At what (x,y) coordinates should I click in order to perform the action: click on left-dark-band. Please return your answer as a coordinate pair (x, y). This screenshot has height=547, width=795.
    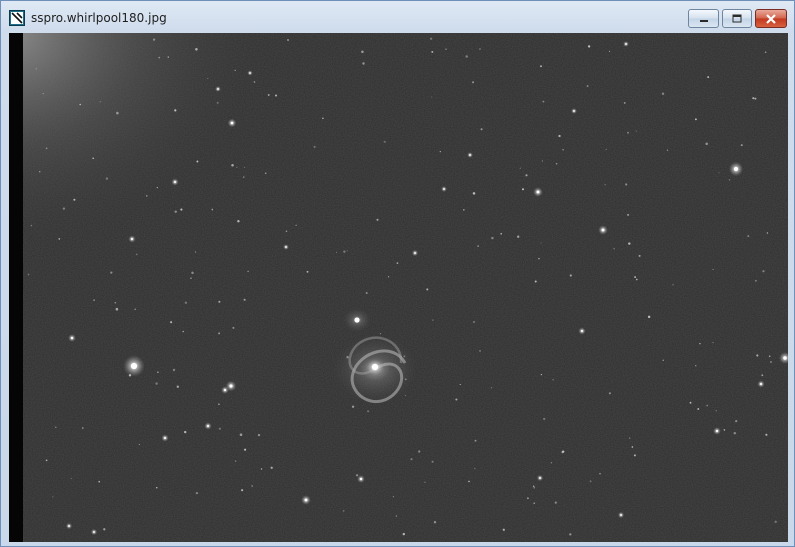
    Looking at the image, I should click on (16, 287).